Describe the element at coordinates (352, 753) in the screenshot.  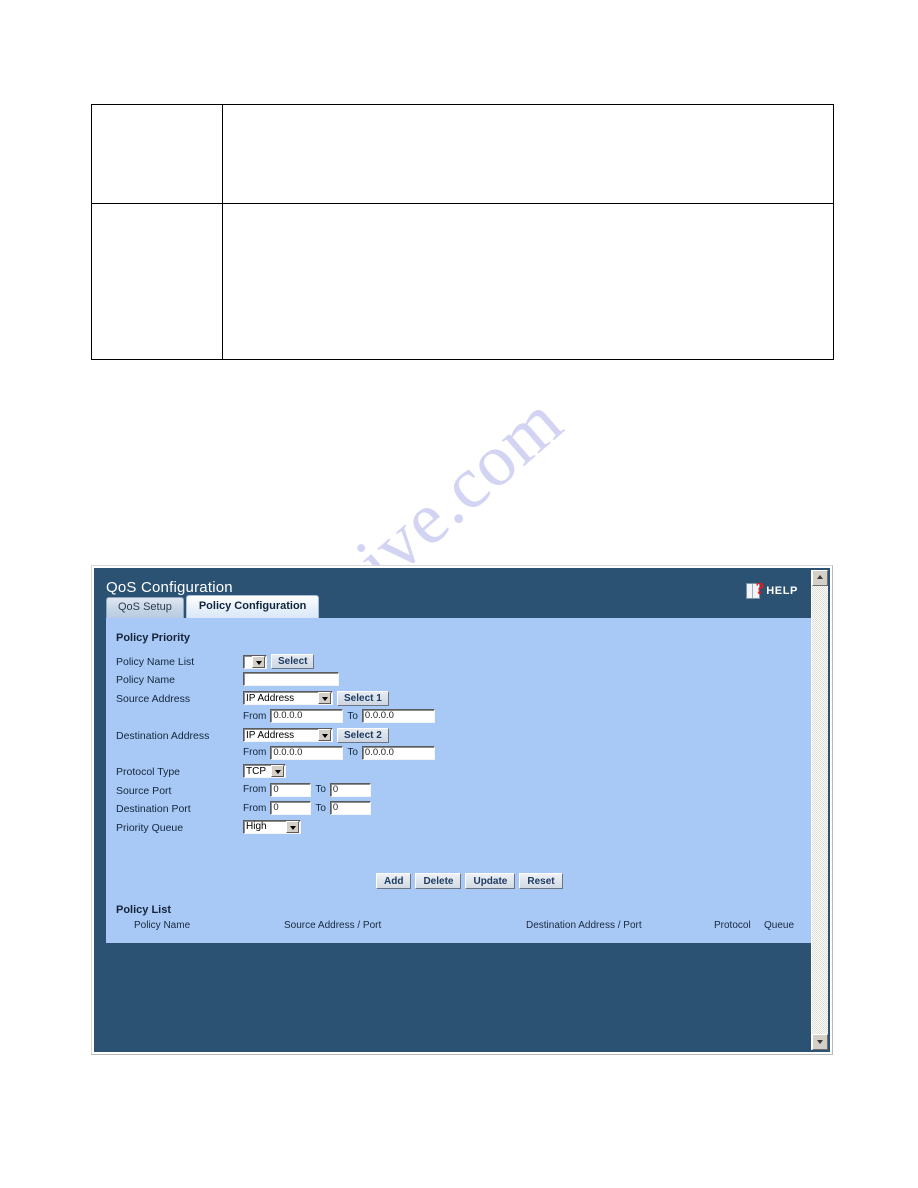
I see `destination-address-to-label: To` at that location.